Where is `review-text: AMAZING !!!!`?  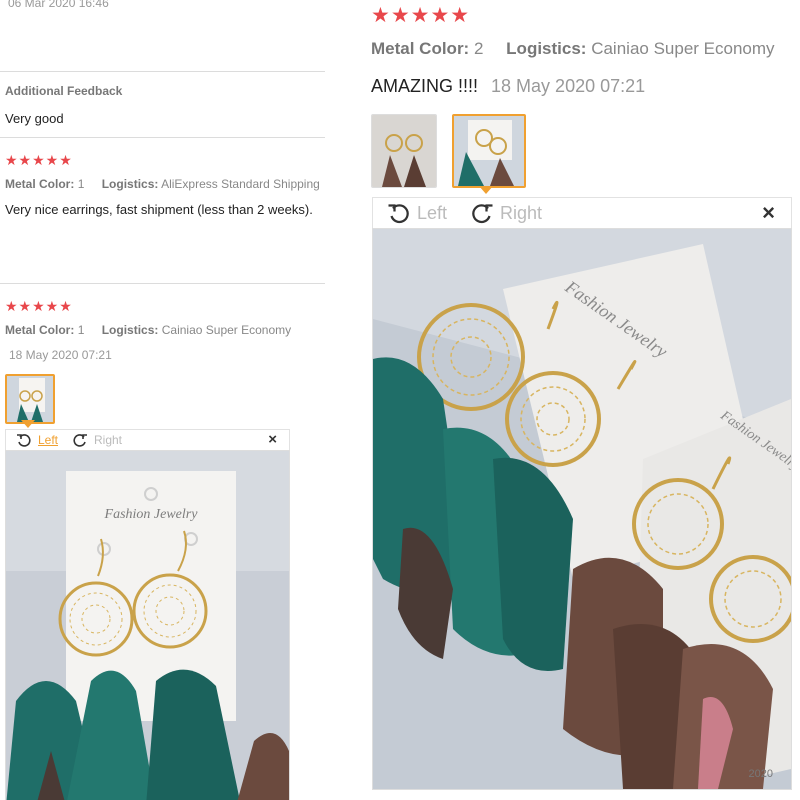
review-text: AMAZING !!!! is located at coordinates (425, 86).